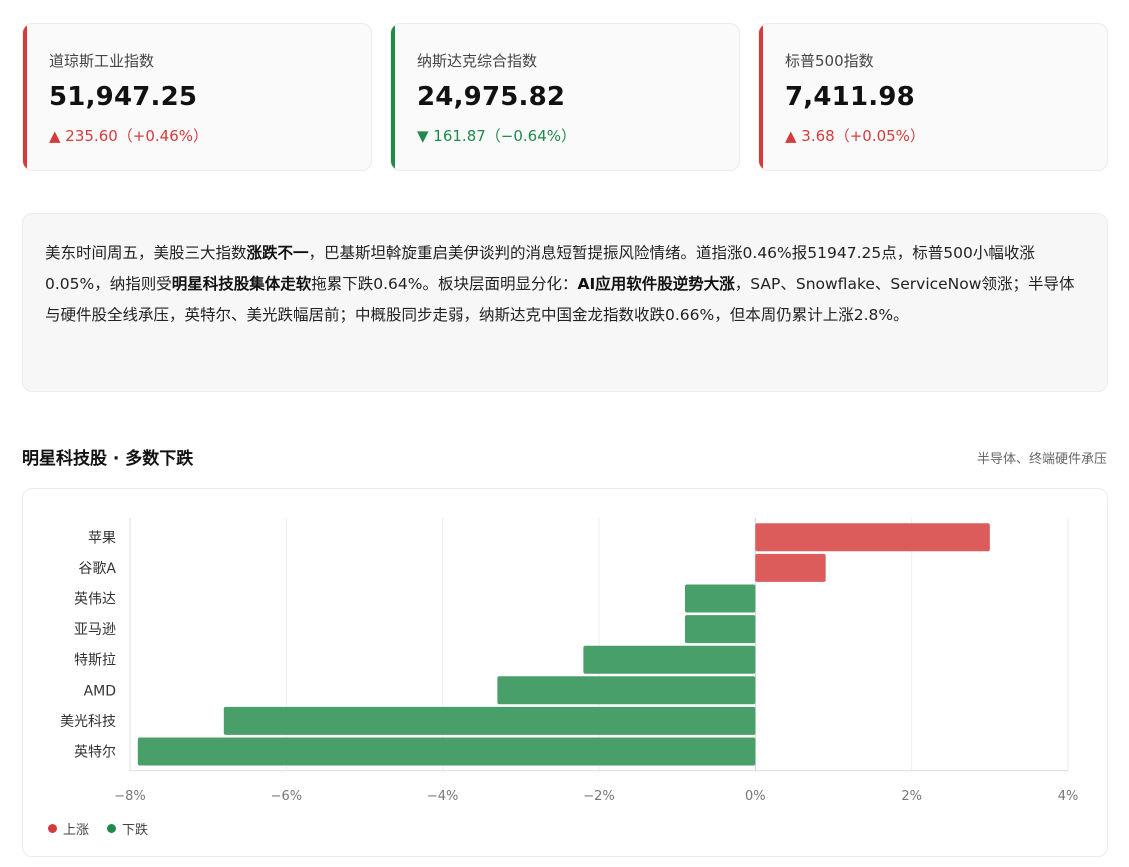  What do you see at coordinates (102, 61) in the screenshot?
I see `index-name: 道琼斯工业指数` at bounding box center [102, 61].